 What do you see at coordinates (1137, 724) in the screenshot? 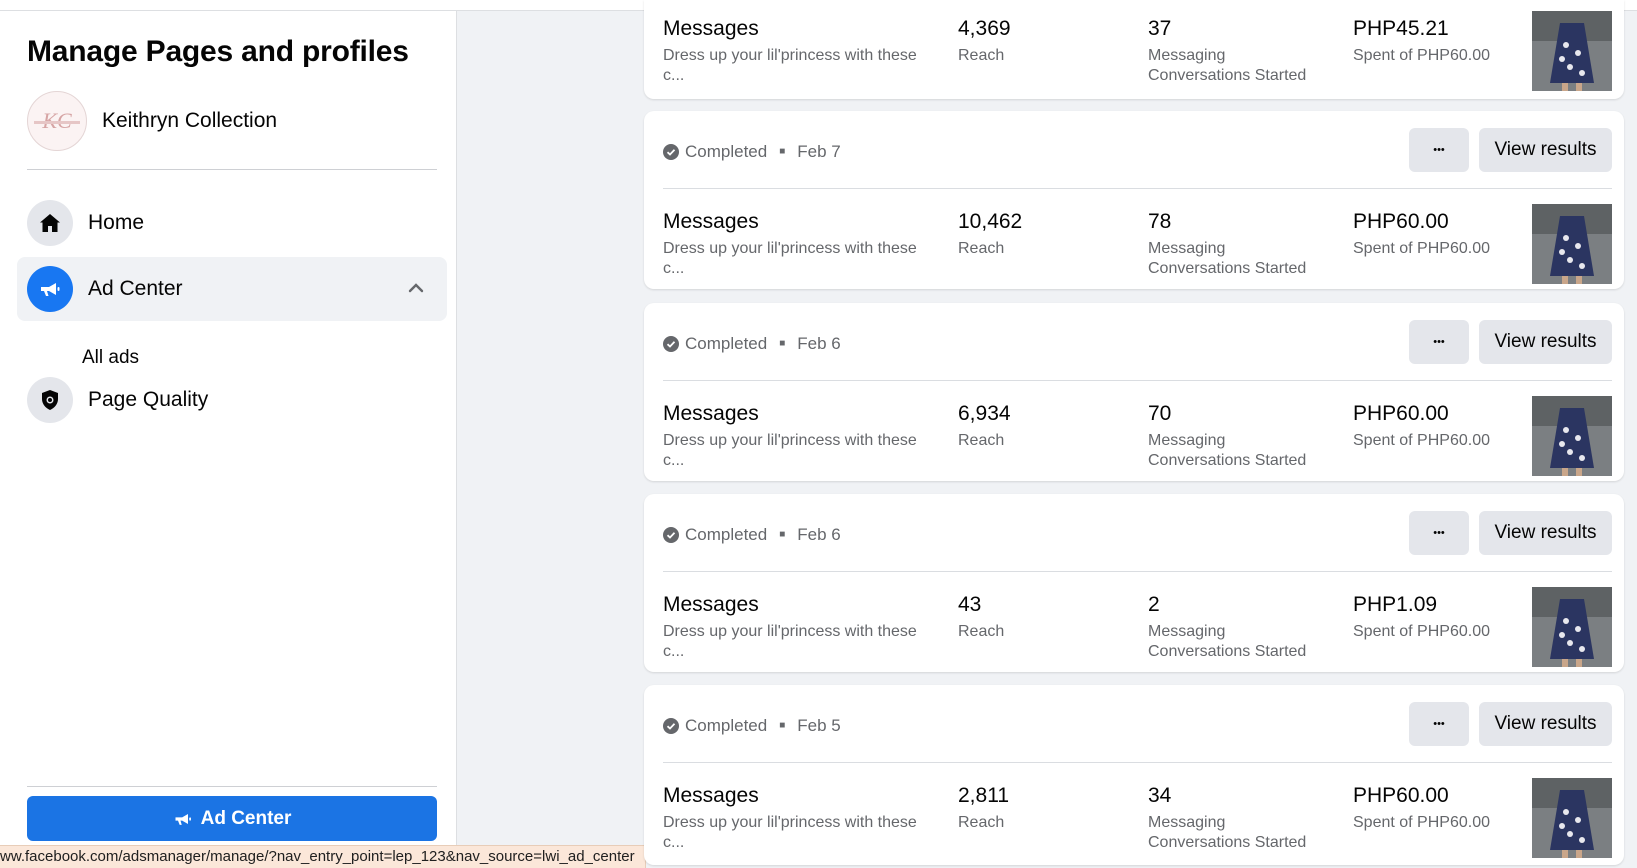
I see `ad-card-header: Completed ■ Feb 5 ••• View results` at bounding box center [1137, 724].